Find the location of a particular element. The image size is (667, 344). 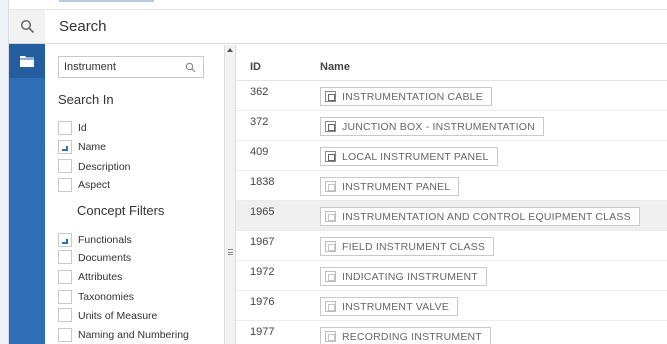

checkbox-description is located at coordinates (65, 166).